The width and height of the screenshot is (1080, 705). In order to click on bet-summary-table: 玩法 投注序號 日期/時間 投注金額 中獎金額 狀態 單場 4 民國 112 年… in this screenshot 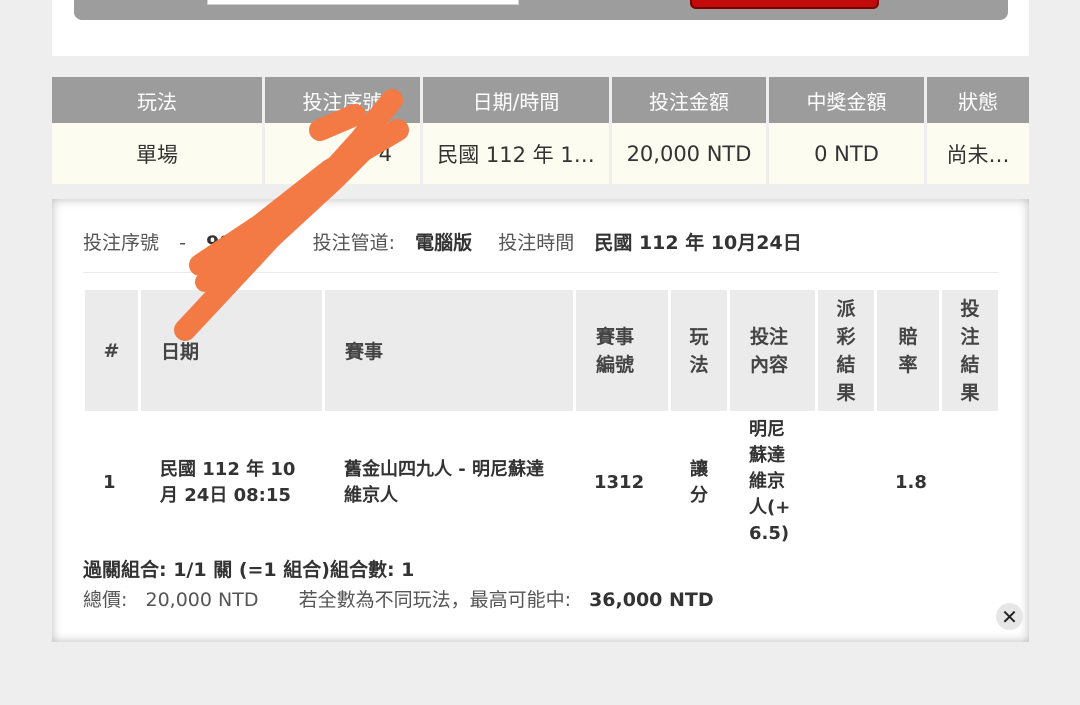, I will do `click(540, 130)`.